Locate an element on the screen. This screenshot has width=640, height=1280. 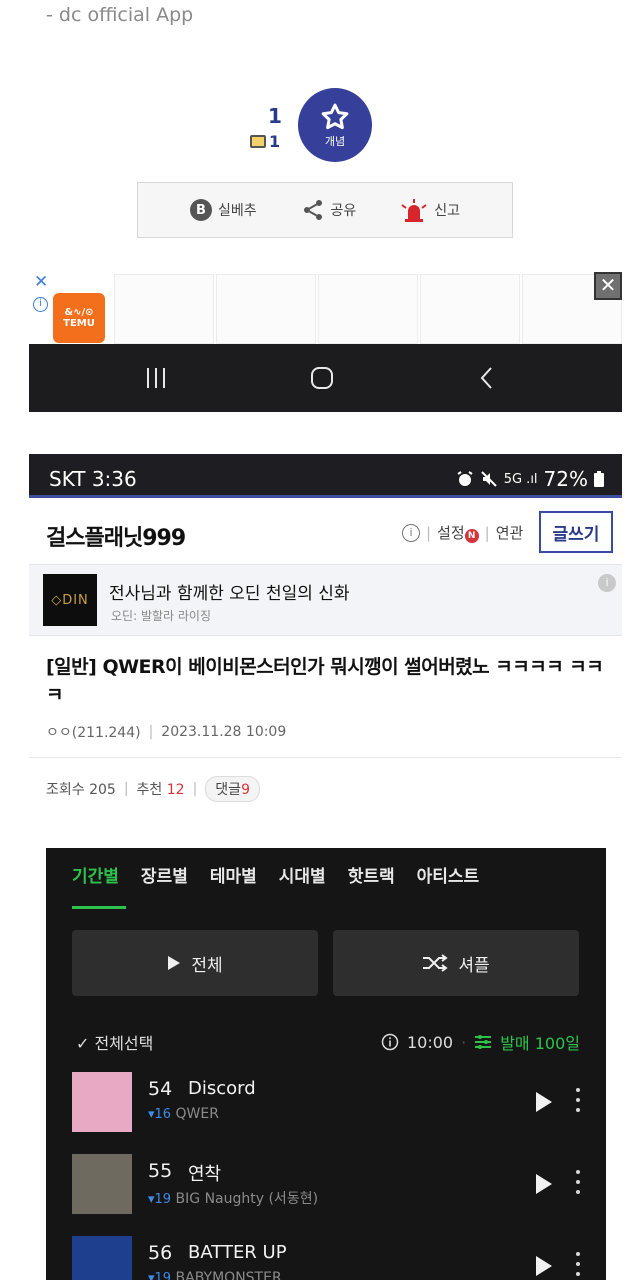
concept-recommend-button: 개념 is located at coordinates (335, 125).